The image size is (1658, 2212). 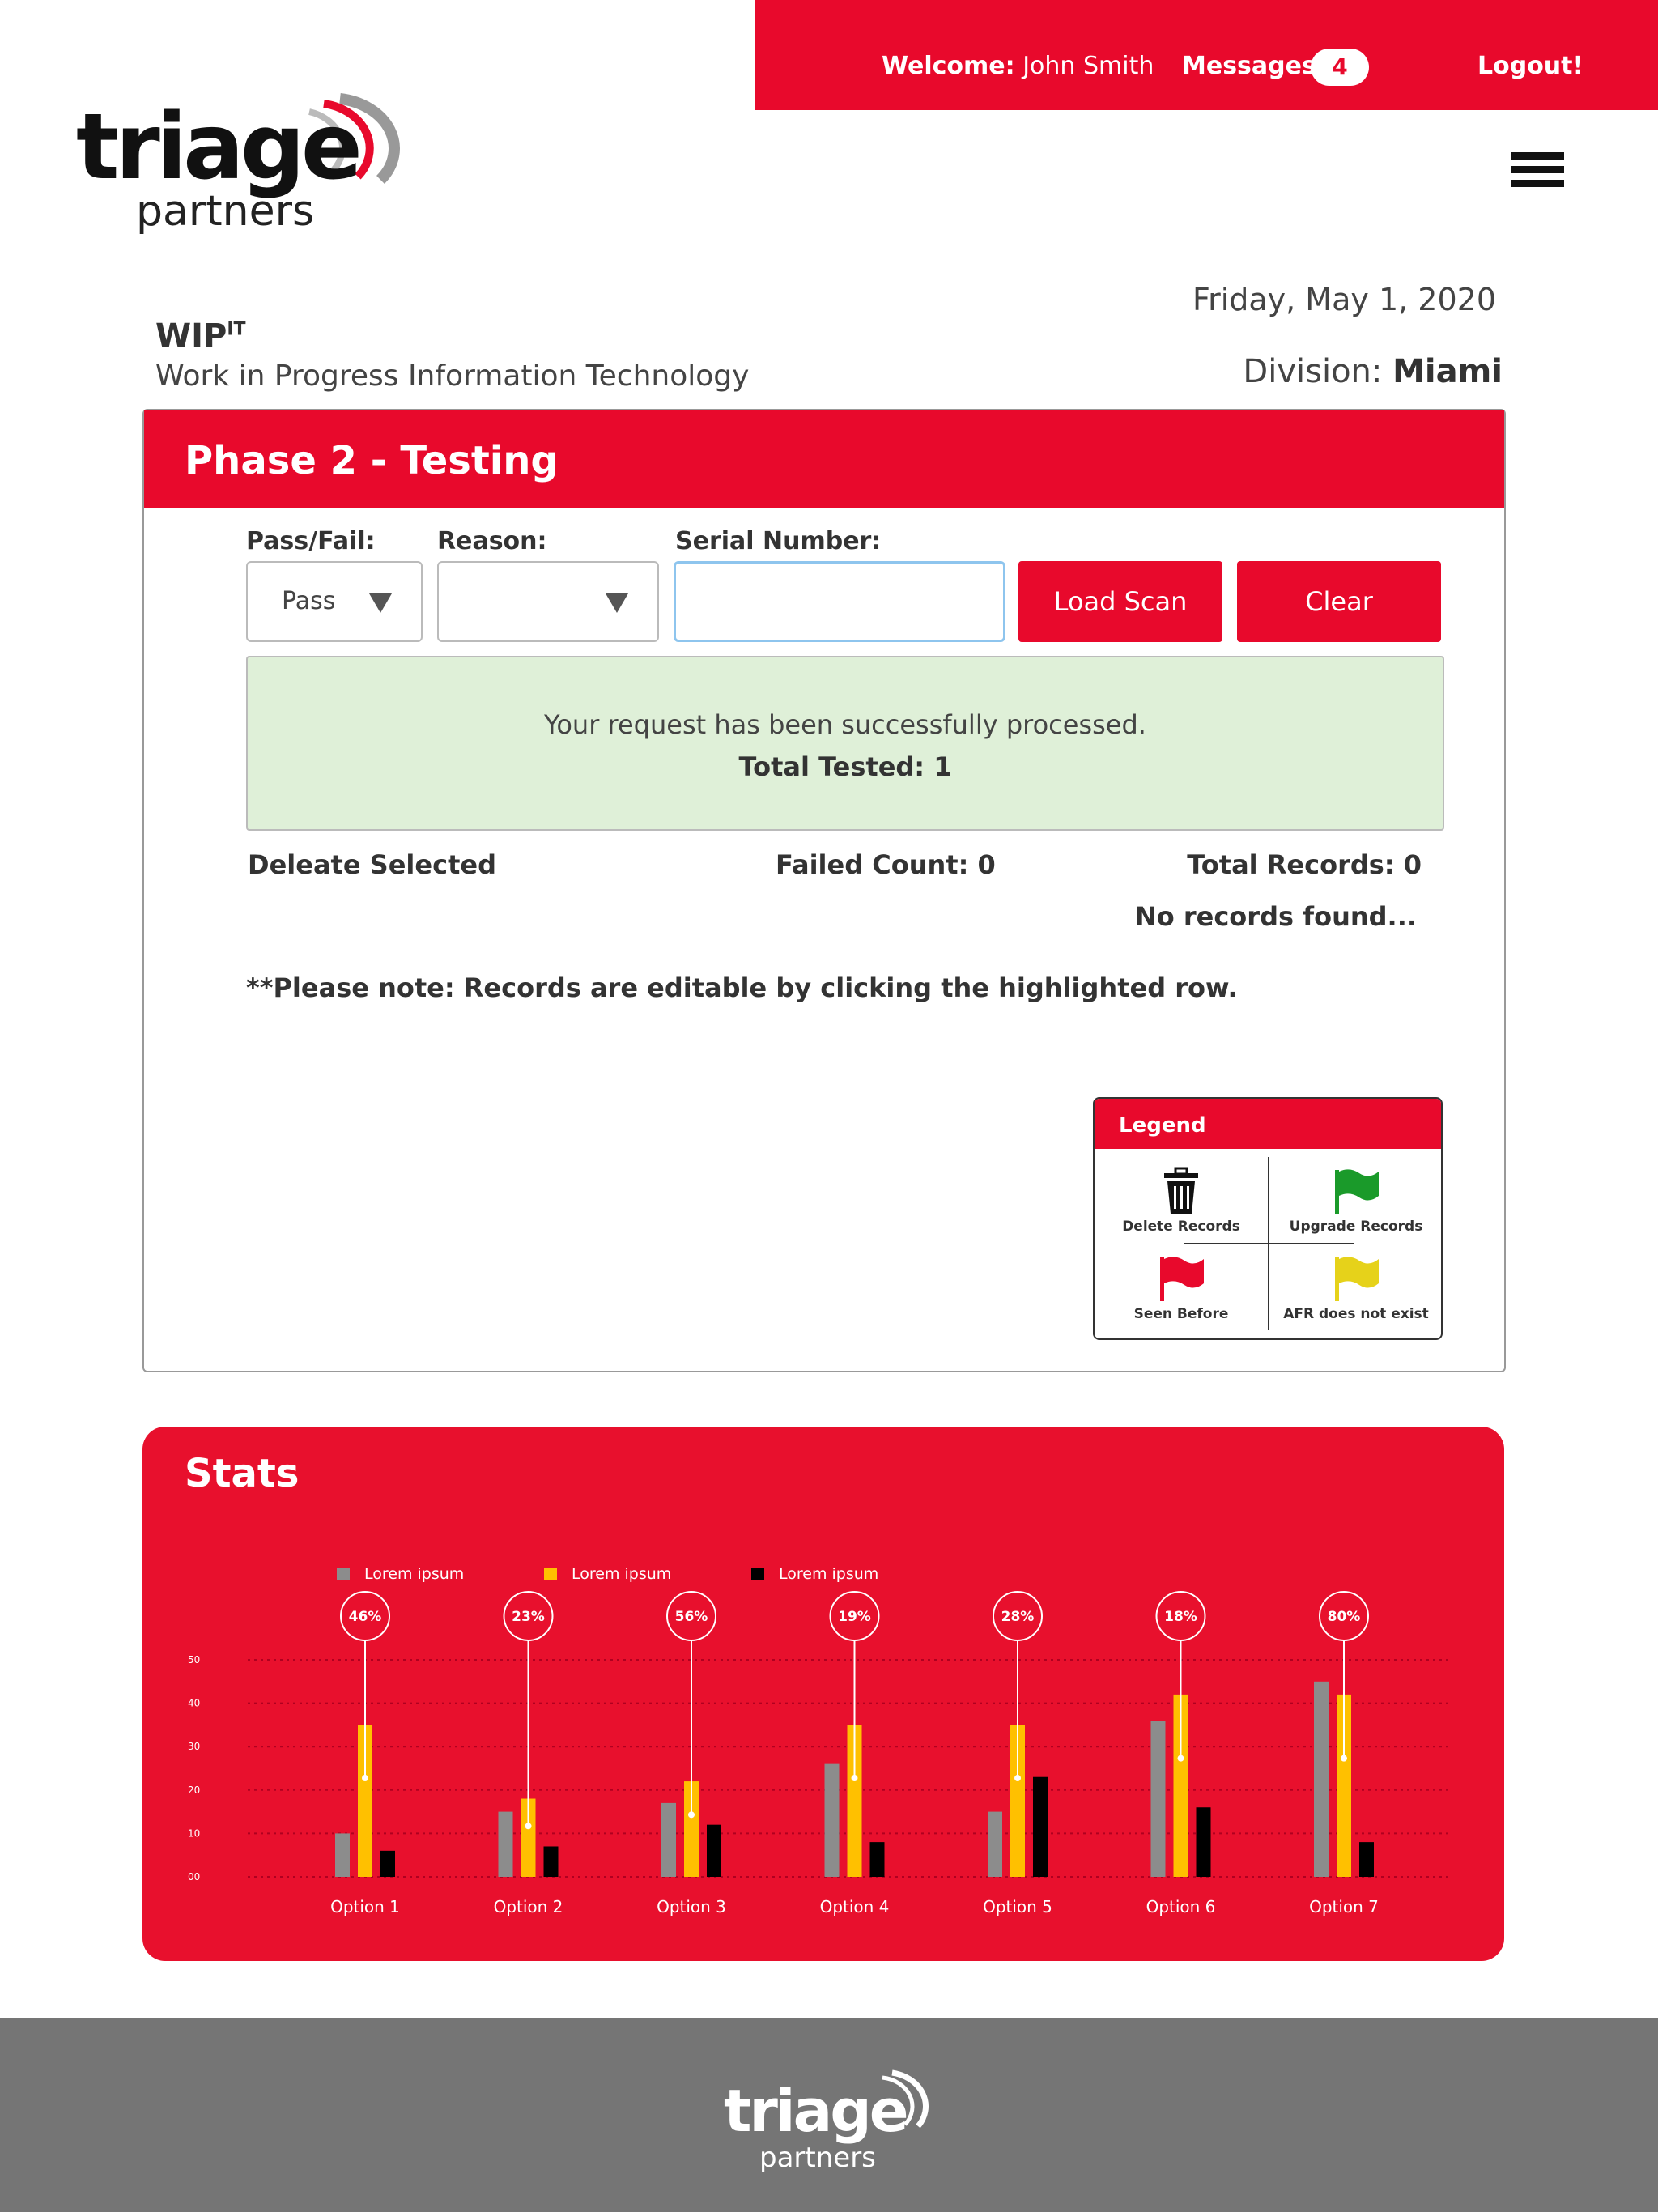 I want to click on percent-label: 46%, so click(x=365, y=1617).